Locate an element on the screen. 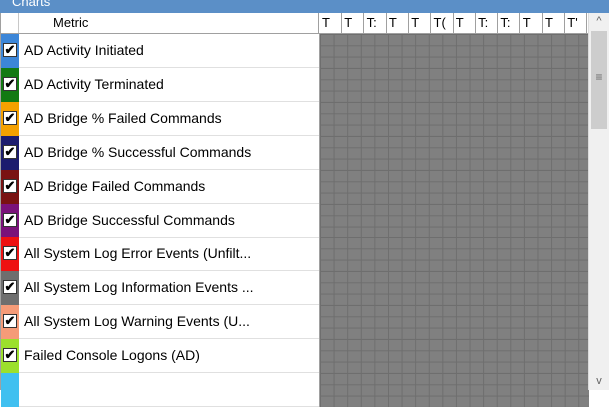  scroll-thumb: ≡ is located at coordinates (599, 80).